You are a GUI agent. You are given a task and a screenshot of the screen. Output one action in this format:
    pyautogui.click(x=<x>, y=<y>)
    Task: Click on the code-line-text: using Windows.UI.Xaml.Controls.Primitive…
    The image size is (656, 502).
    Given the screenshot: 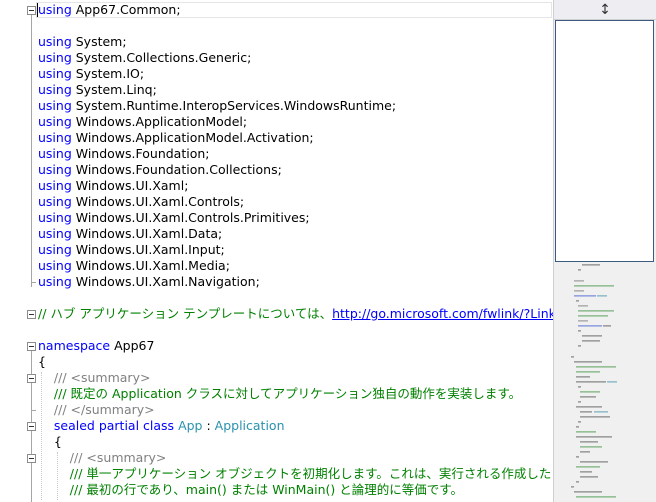 What is the action you would take?
    pyautogui.click(x=174, y=218)
    